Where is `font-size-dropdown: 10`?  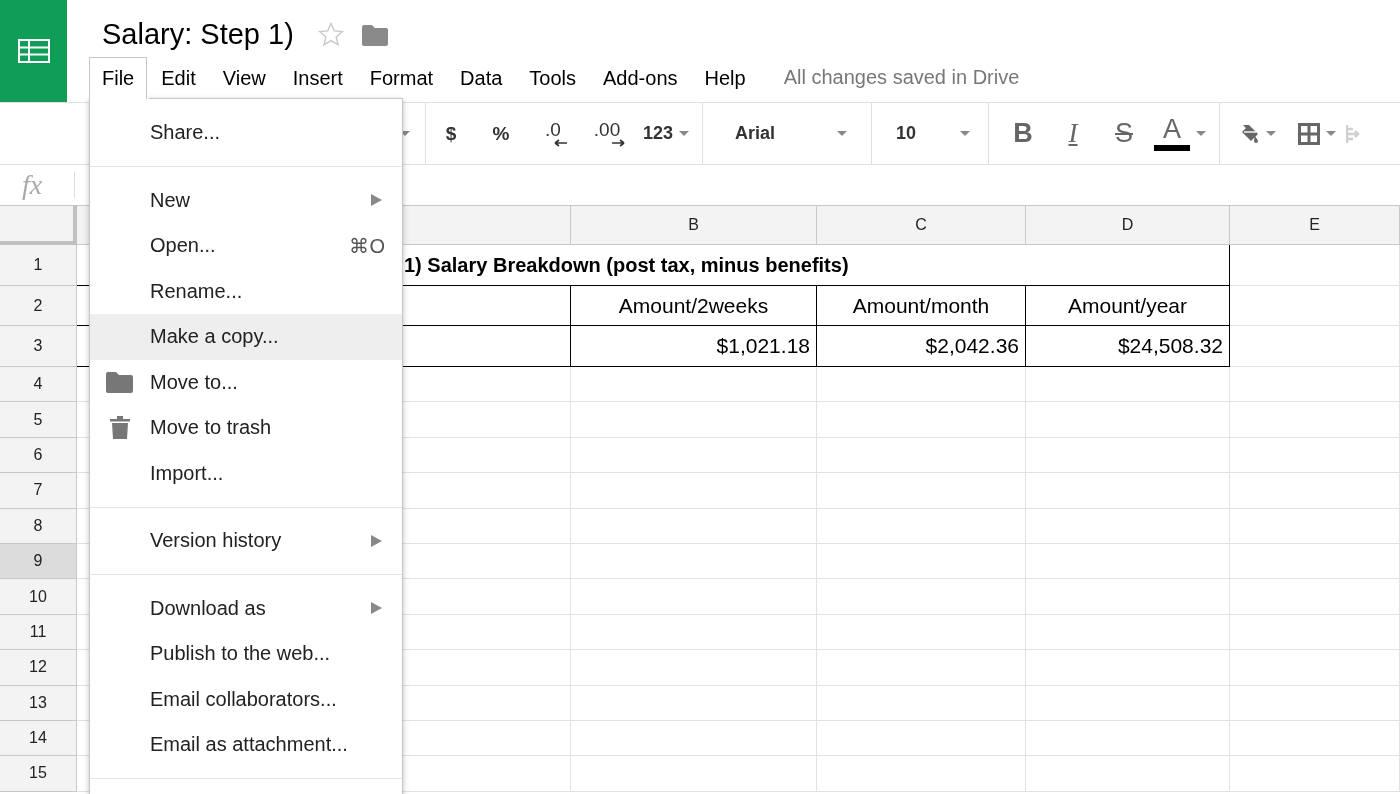 font-size-dropdown: 10 is located at coordinates (930, 133).